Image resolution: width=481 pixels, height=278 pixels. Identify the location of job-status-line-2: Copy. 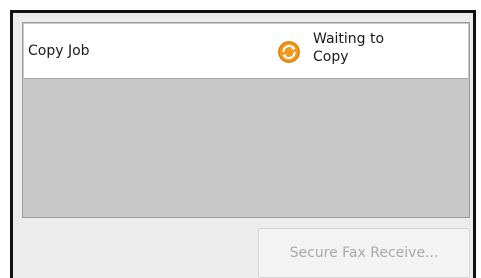
(331, 57).